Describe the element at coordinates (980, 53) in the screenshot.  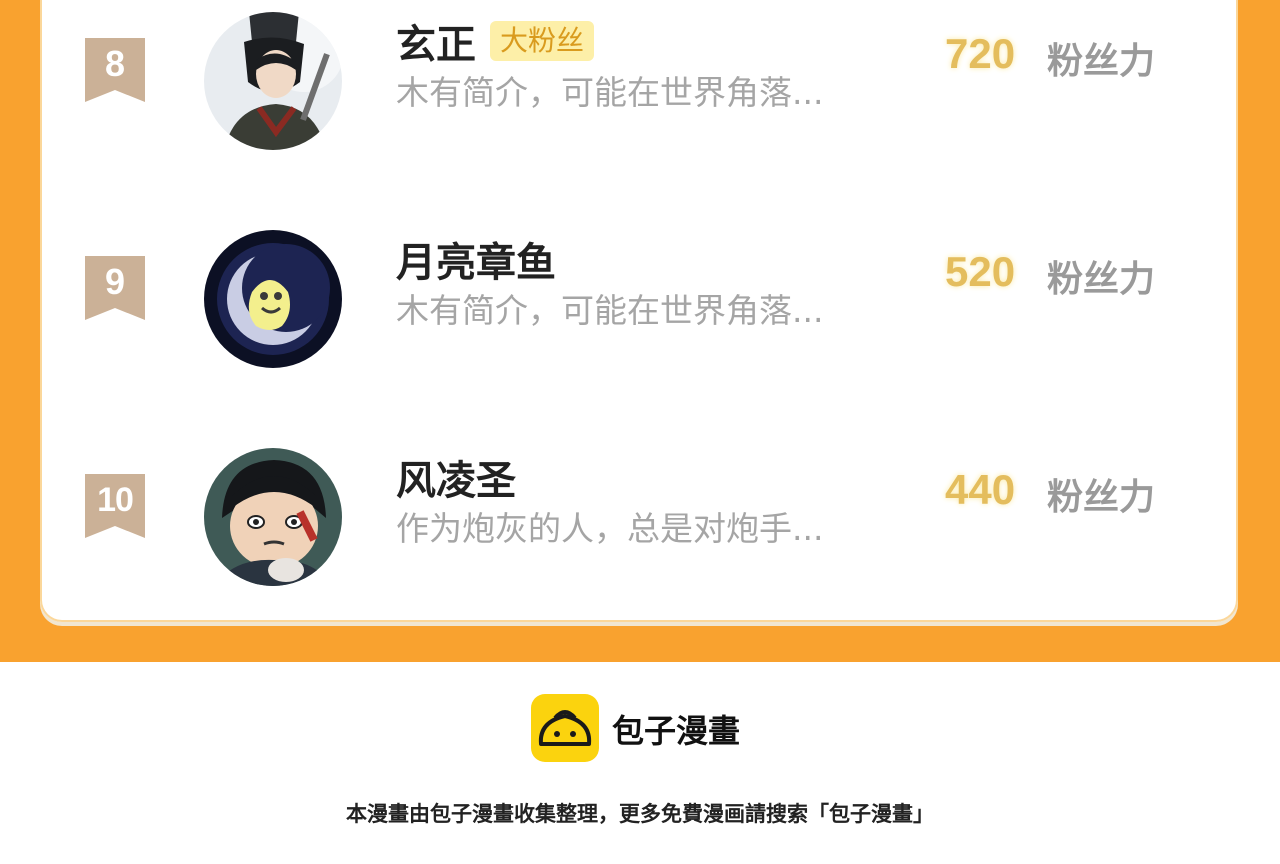
I see `fan-power-score: 720` at that location.